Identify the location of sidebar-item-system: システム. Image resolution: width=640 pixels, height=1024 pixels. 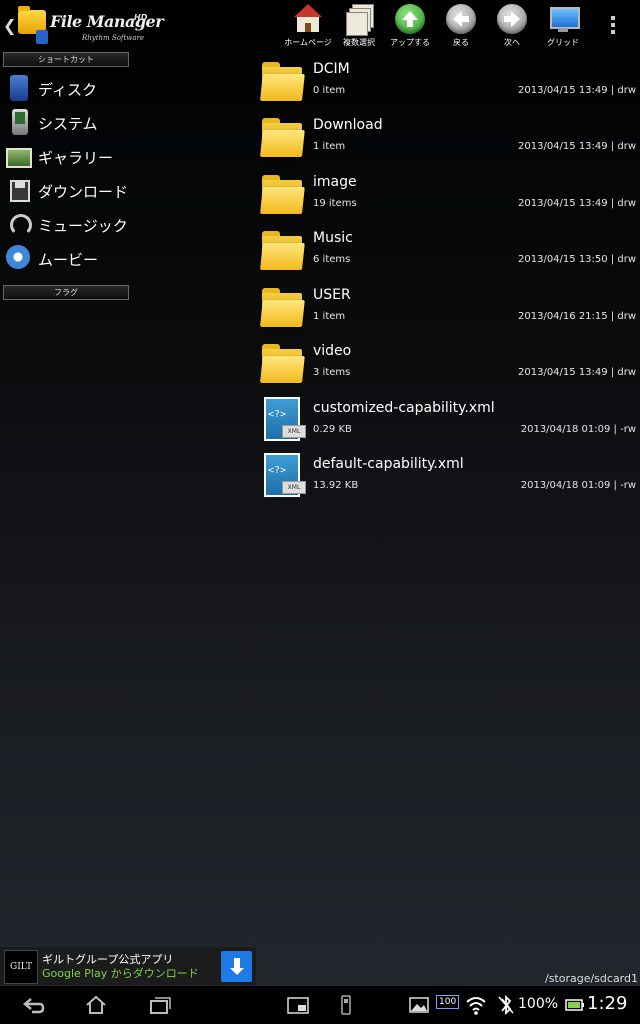
(125, 123).